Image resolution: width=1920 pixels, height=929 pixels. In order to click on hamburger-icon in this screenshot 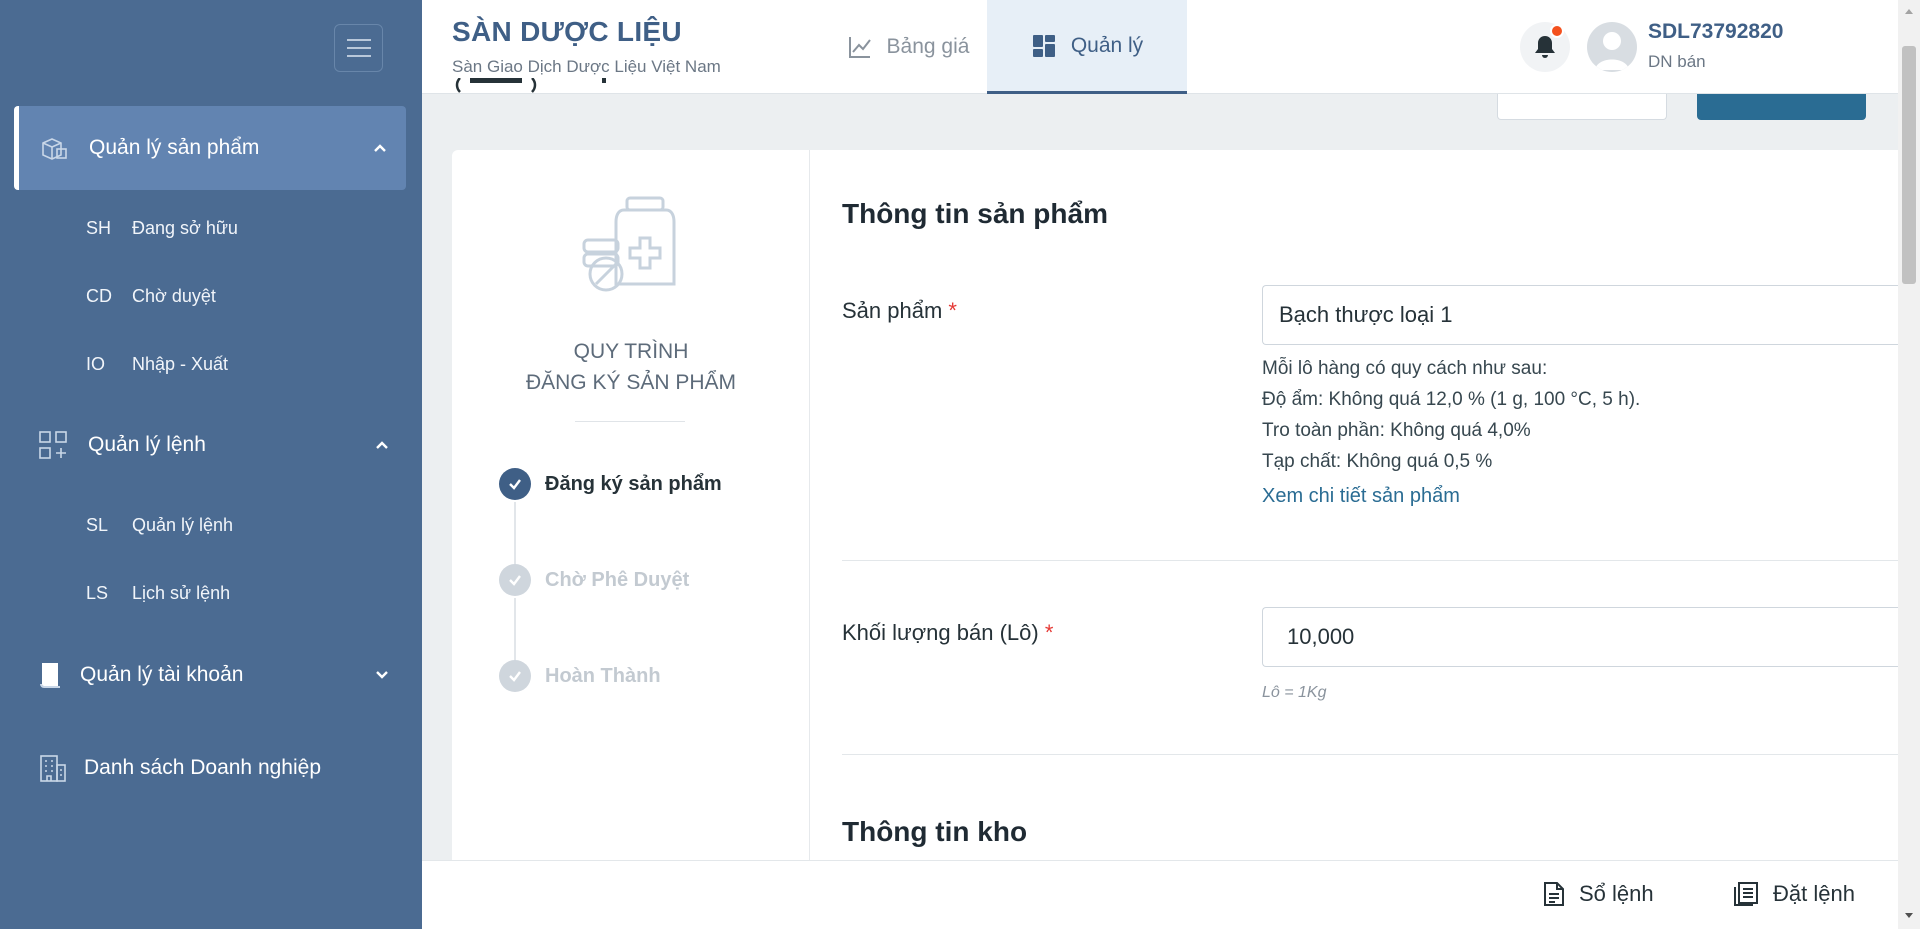, I will do `click(358, 40)`.